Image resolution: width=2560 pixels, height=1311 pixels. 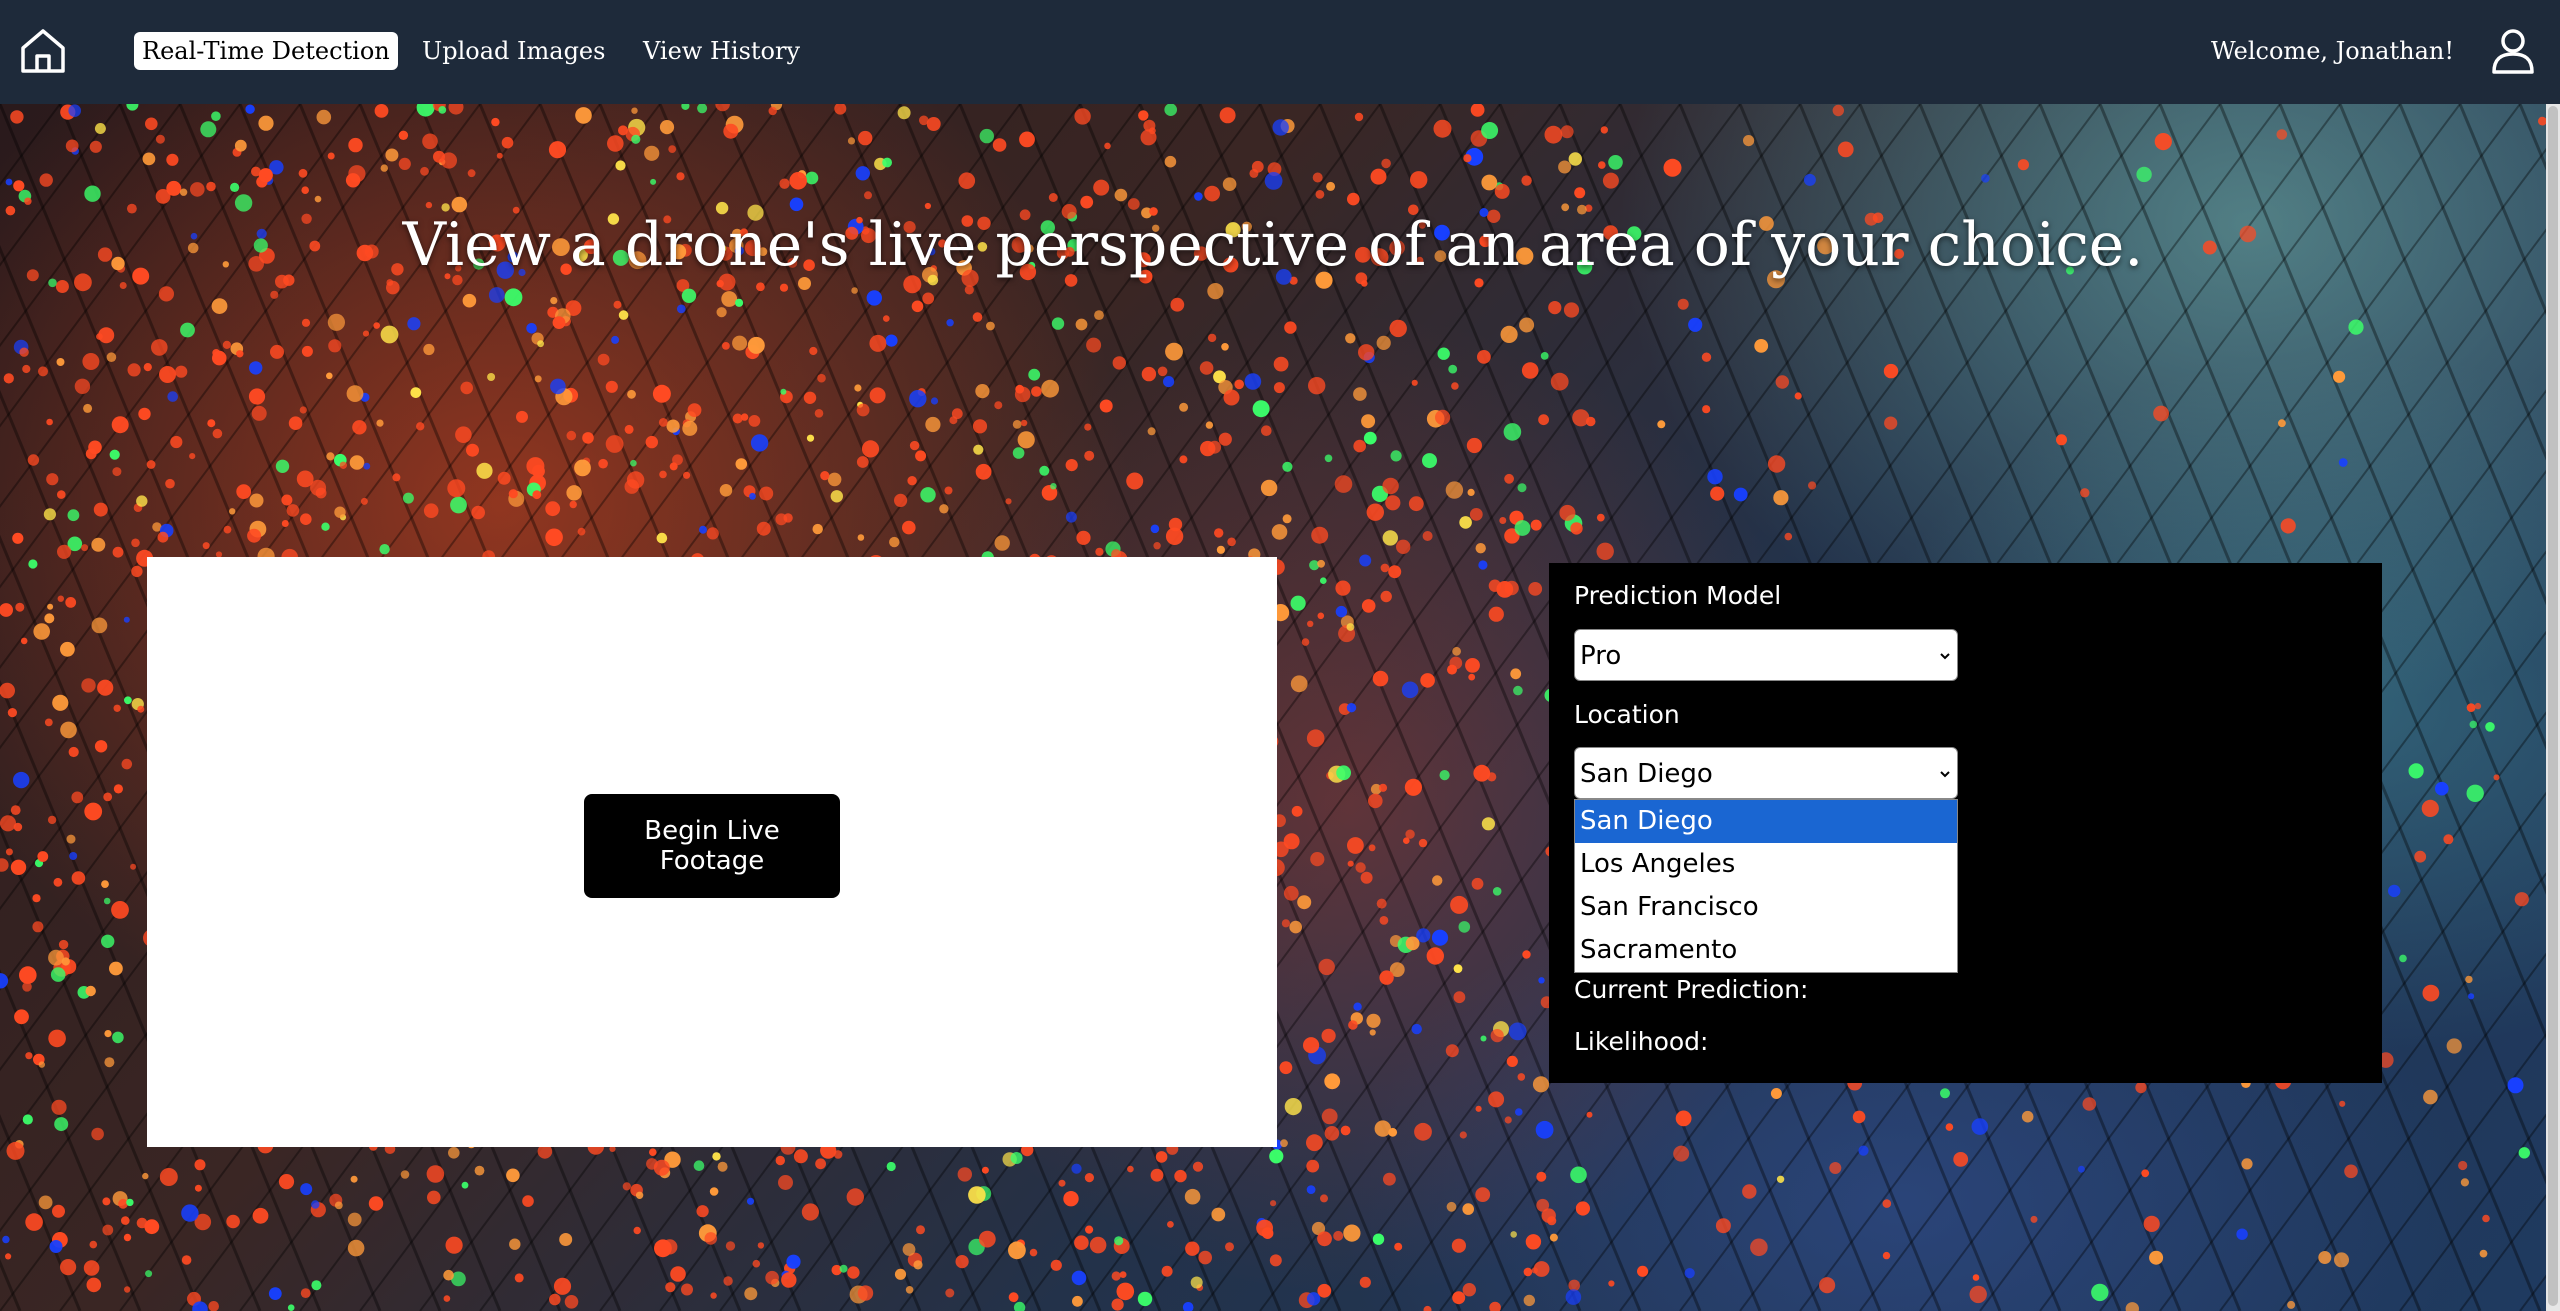 I want to click on location-option-san-diego: San Diego, so click(x=1766, y=821).